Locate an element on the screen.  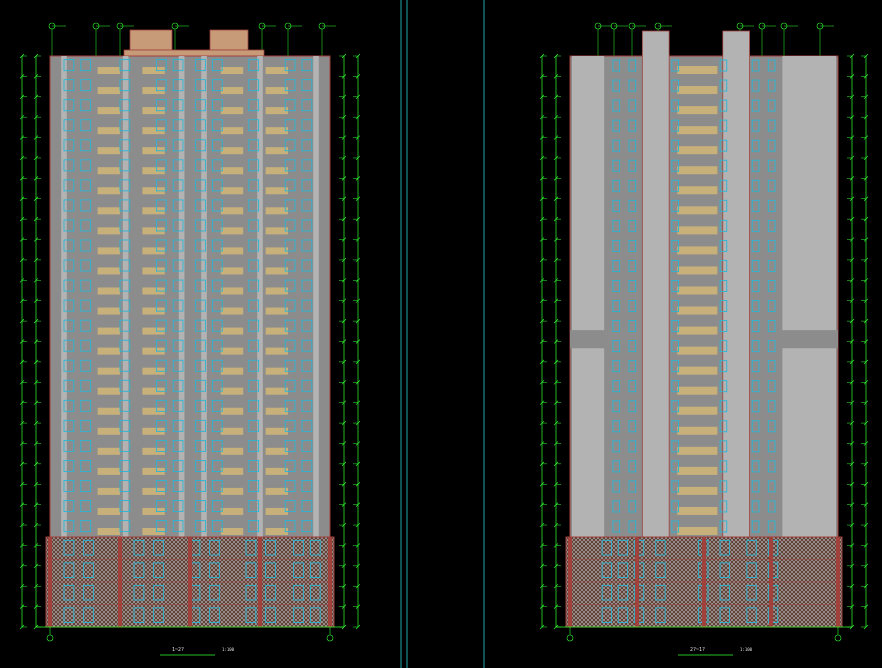
right-podium is located at coordinates (704, 582).